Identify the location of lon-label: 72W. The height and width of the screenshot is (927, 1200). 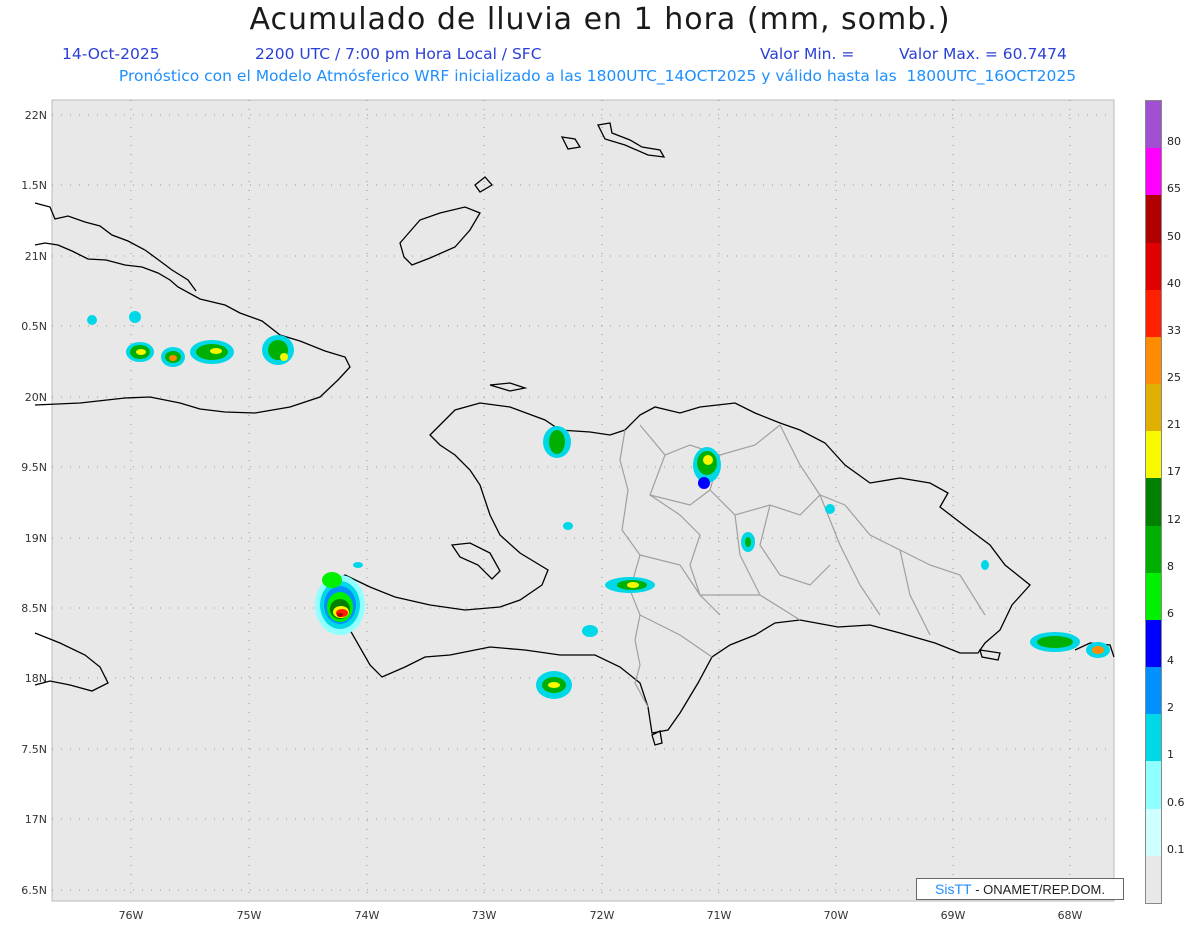
(602, 915).